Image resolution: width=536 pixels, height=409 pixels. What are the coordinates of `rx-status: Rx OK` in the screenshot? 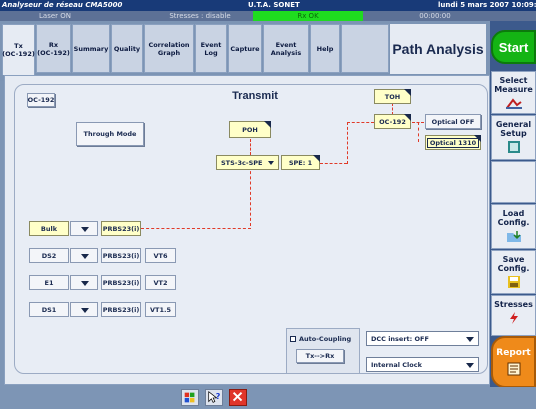 It's located at (308, 16).